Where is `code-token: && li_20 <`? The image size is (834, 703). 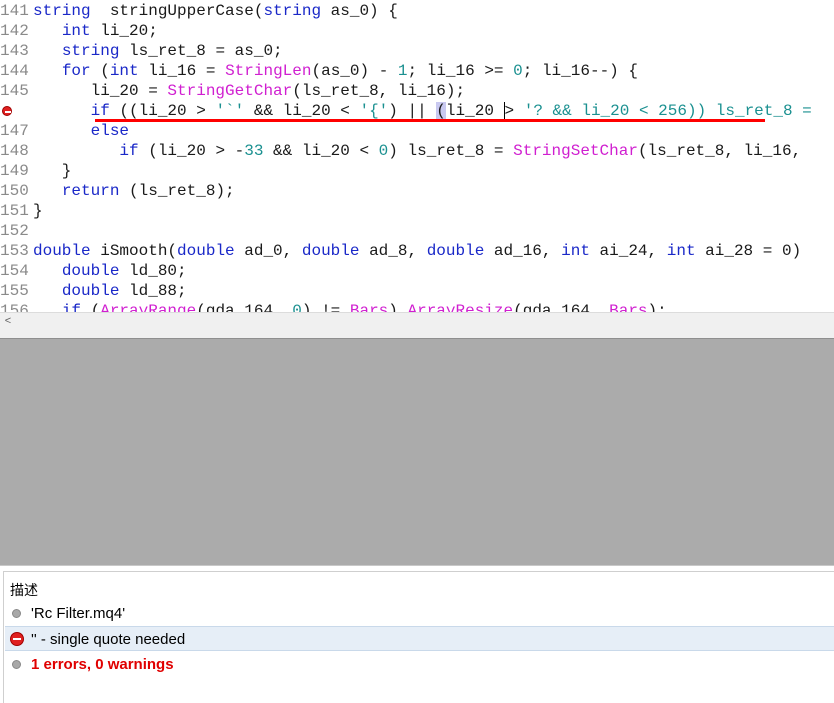 code-token: && li_20 < is located at coordinates (302, 111).